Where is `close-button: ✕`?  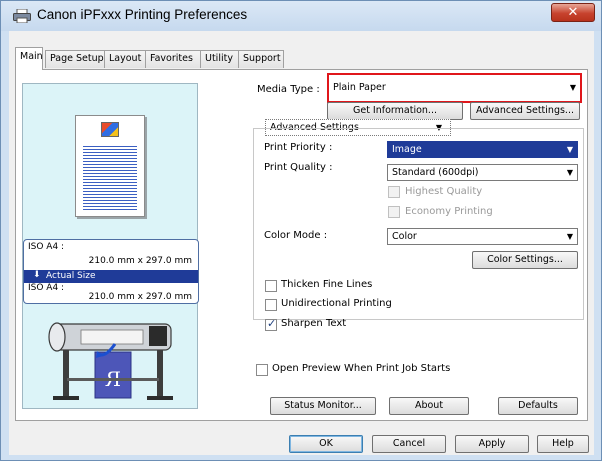 close-button: ✕ is located at coordinates (573, 12).